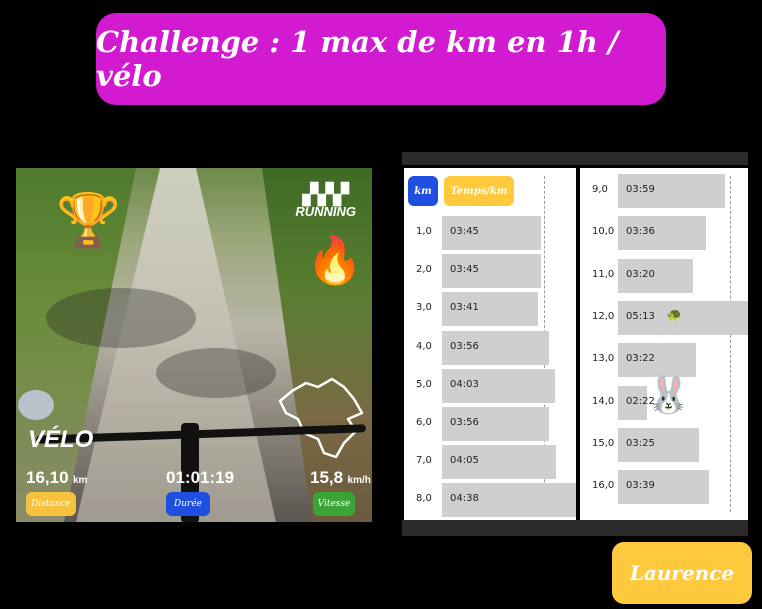  I want to click on speed-label: Vitesse, so click(334, 504).